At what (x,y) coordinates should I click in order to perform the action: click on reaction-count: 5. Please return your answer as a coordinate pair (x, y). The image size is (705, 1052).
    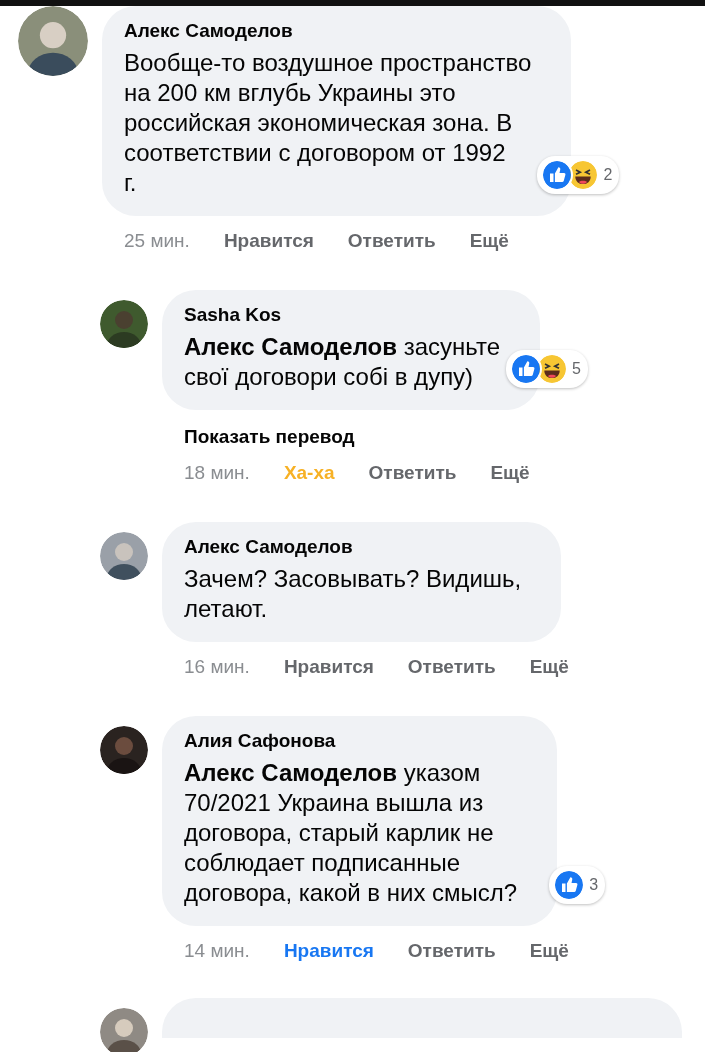
    Looking at the image, I should click on (576, 369).